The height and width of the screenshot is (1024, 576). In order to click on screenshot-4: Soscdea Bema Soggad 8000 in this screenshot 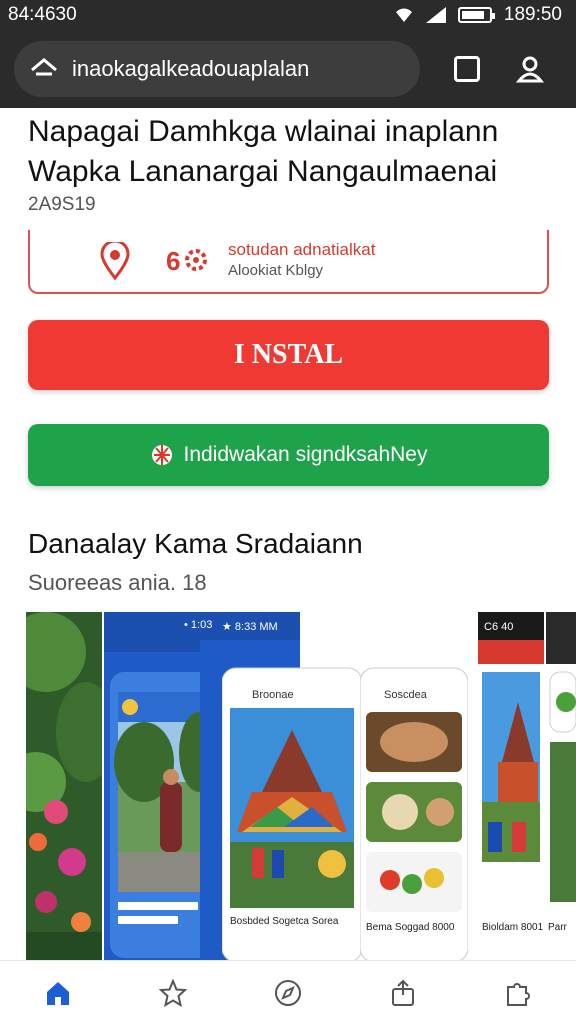, I will do `click(414, 786)`.